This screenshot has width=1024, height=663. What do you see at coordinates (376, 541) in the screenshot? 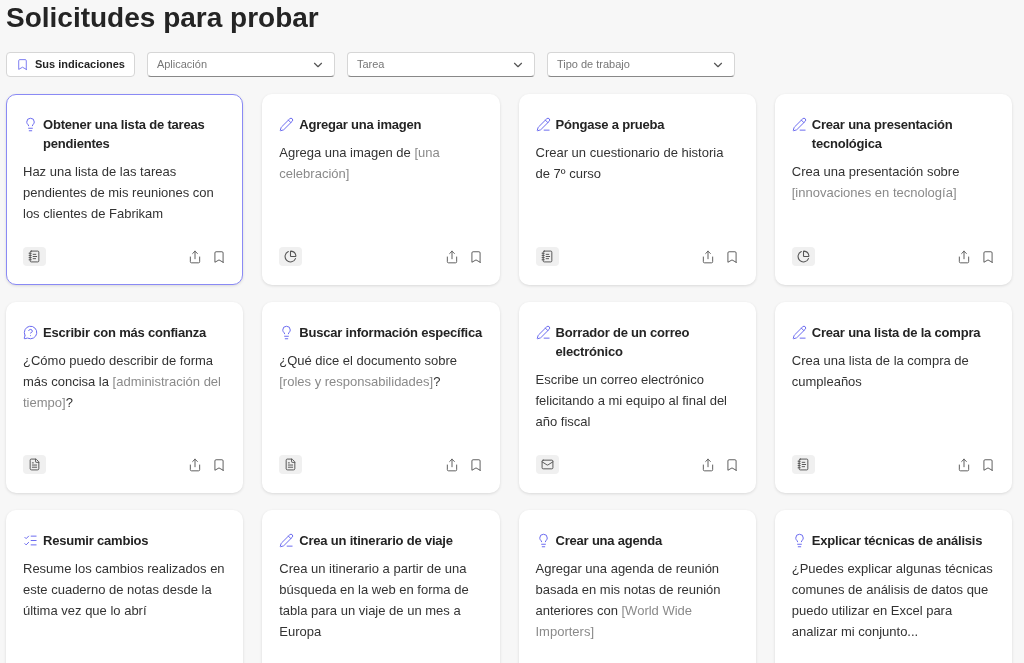
I see `card-title: Crea un itinerario de viaje` at bounding box center [376, 541].